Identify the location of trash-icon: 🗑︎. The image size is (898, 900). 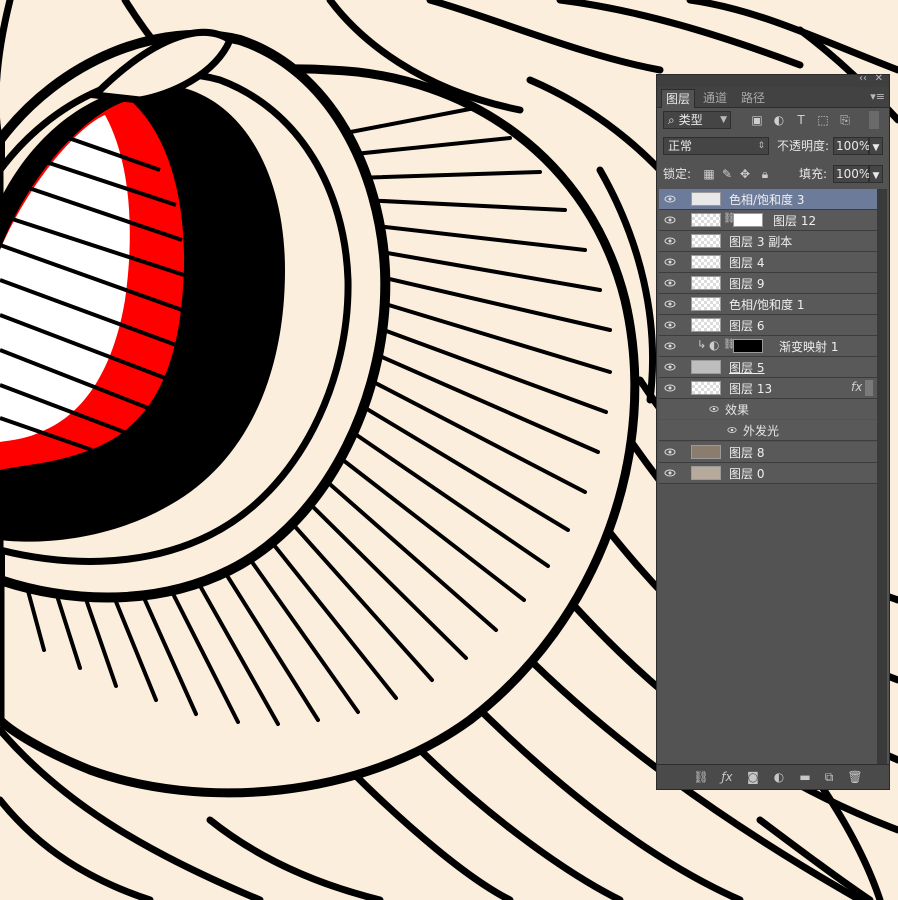
(855, 777).